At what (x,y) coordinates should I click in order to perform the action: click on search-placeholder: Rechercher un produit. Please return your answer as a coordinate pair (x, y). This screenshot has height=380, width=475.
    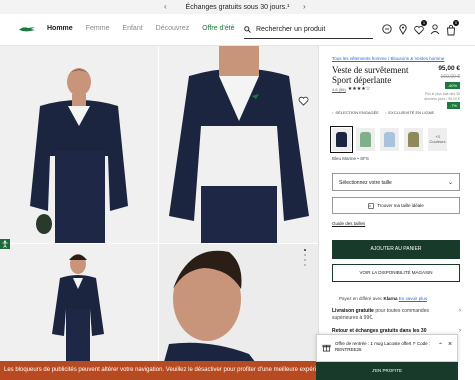
    Looking at the image, I should click on (291, 29).